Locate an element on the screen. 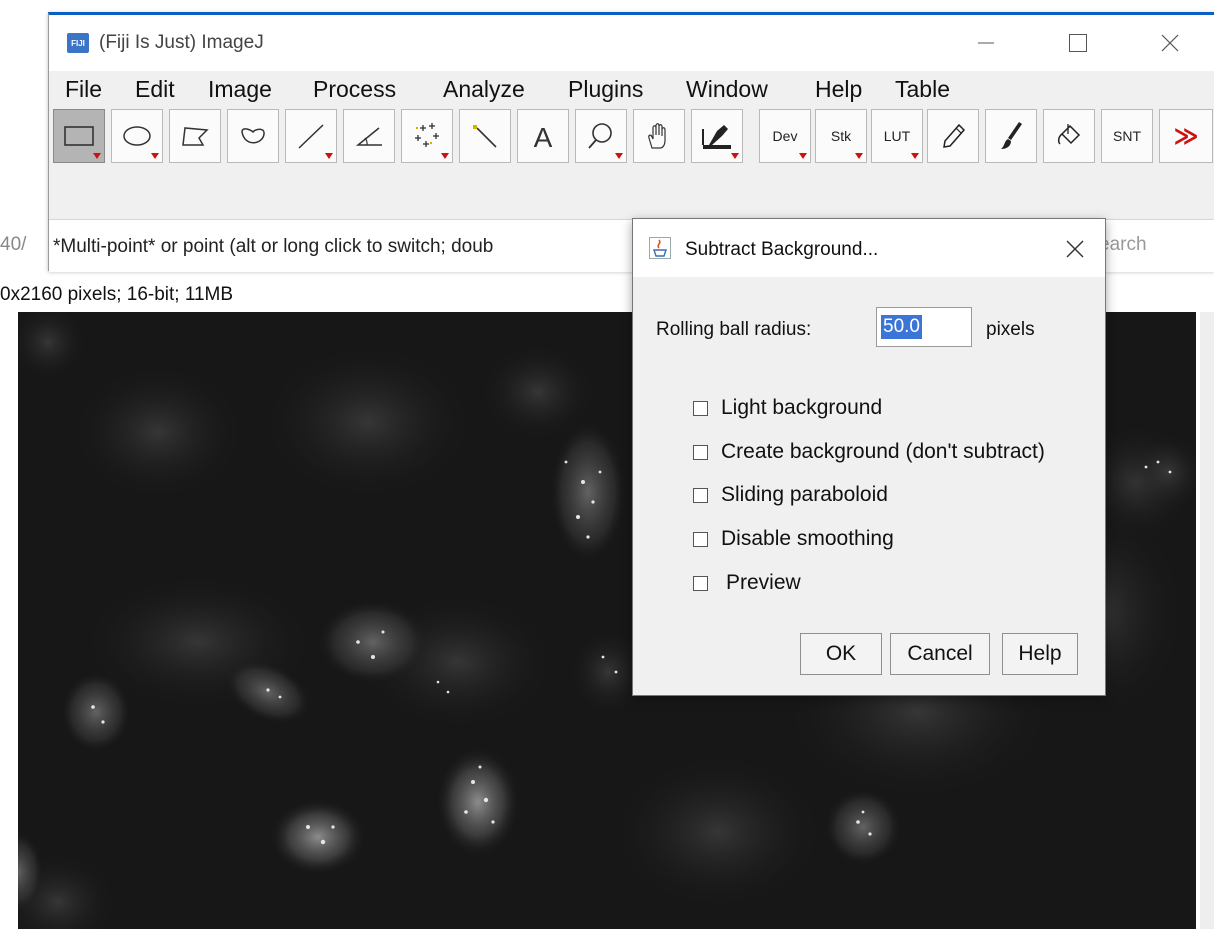 Image resolution: width=1214 pixels, height=929 pixels. multipoint-icon is located at coordinates (427, 135).